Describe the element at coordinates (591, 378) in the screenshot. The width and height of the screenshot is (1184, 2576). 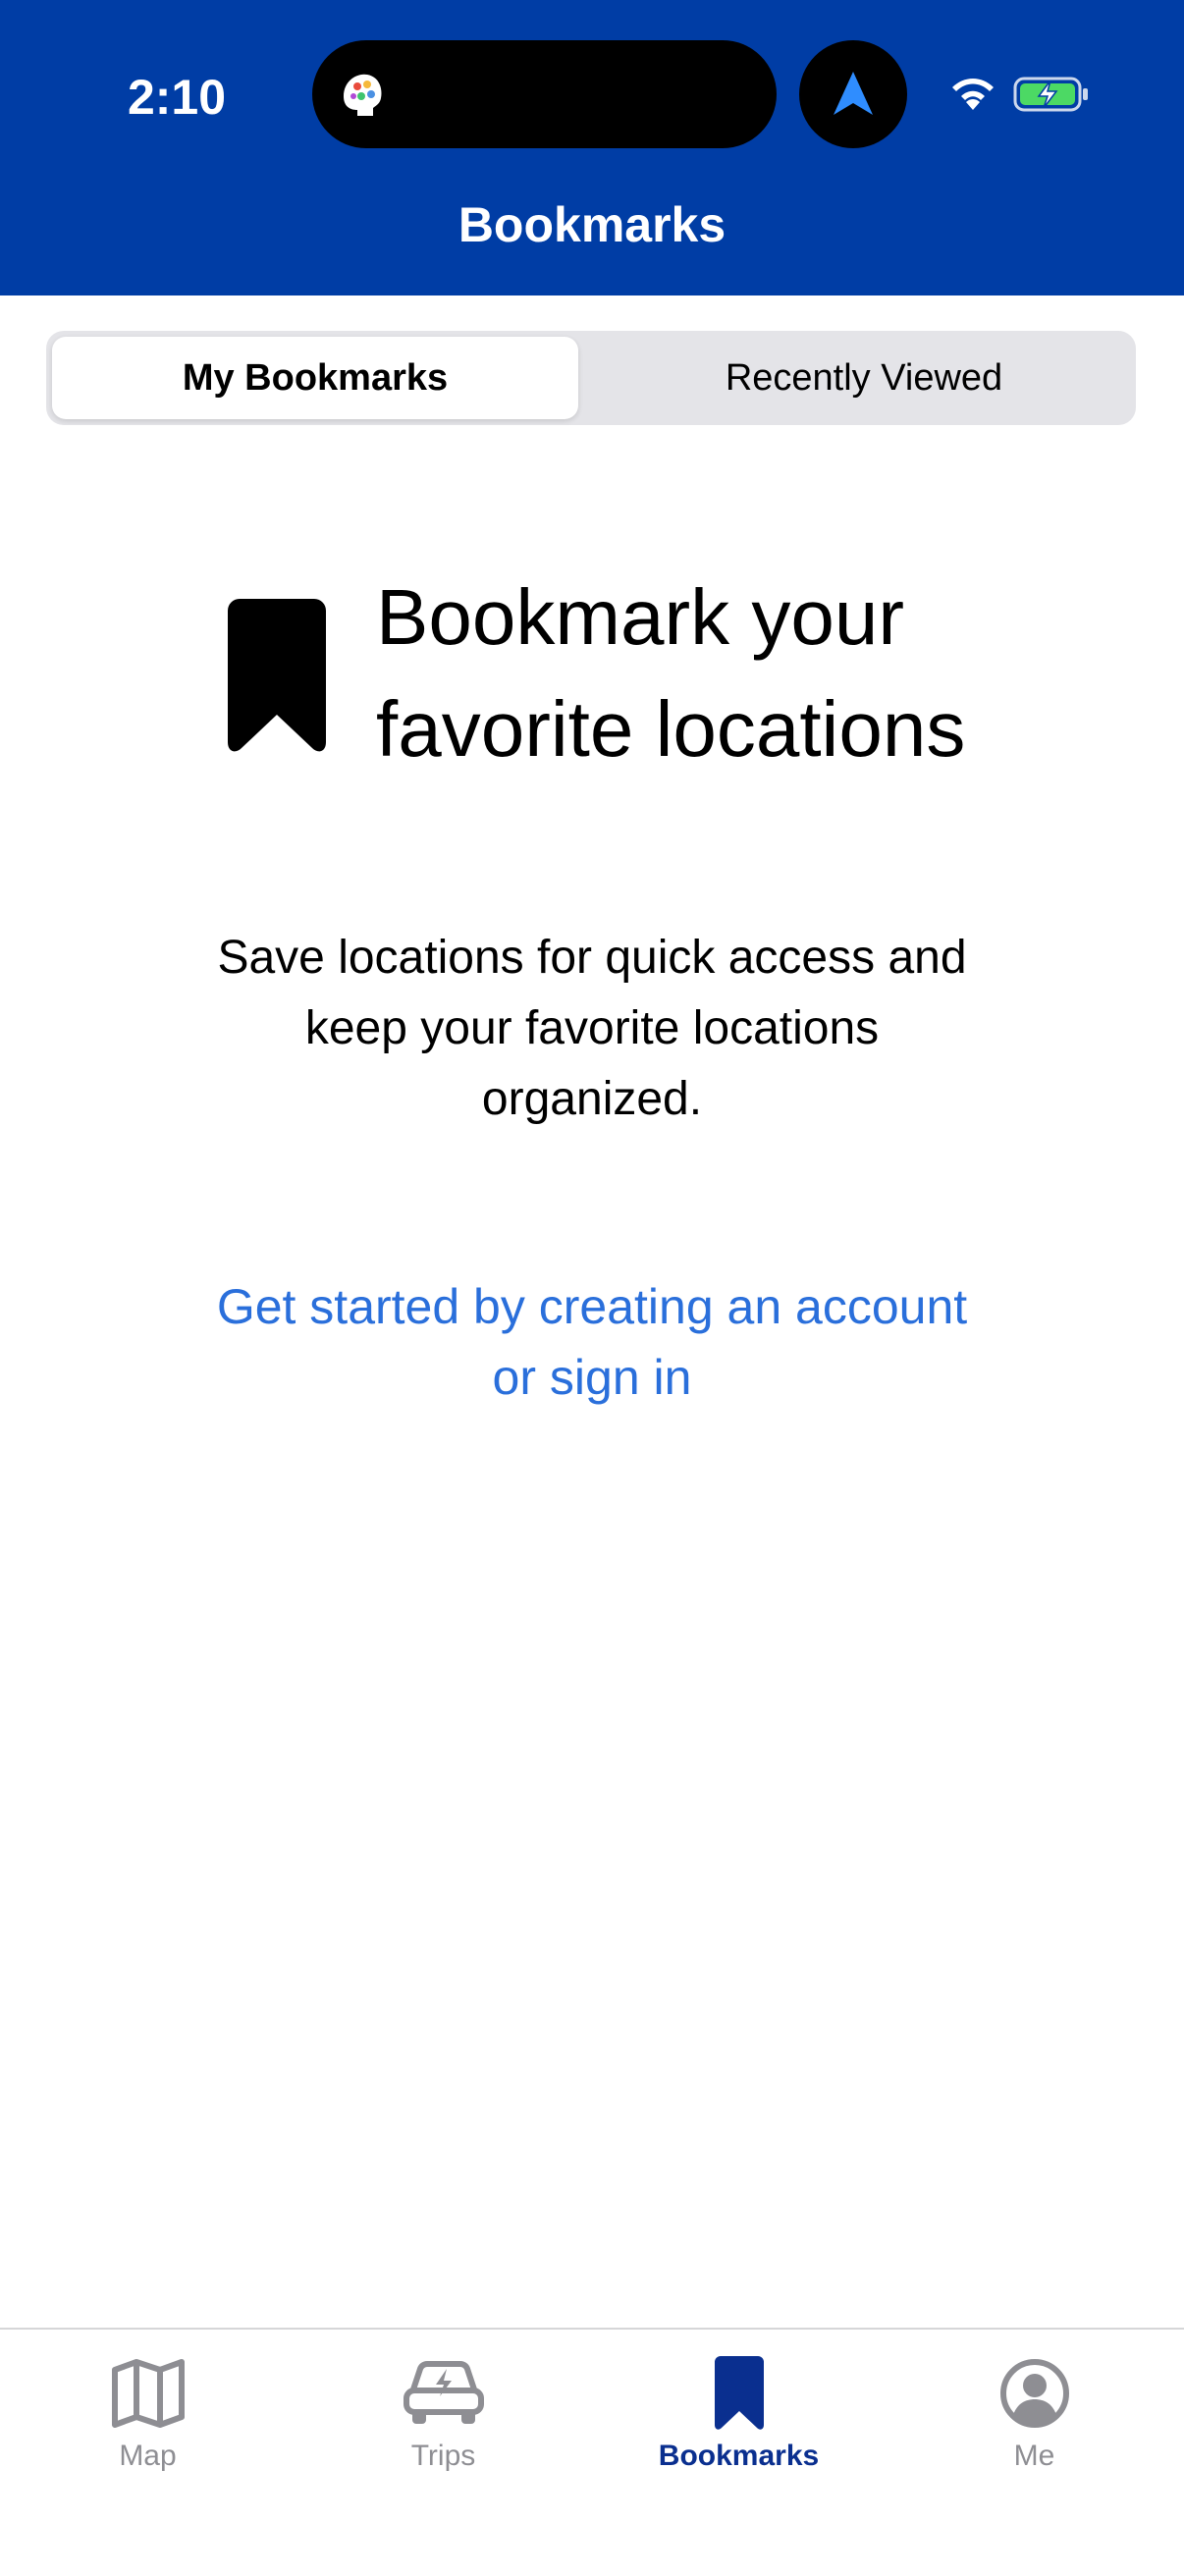
I see `bookmarks-segmented-control: My Bookmarks Recently Viewed` at that location.